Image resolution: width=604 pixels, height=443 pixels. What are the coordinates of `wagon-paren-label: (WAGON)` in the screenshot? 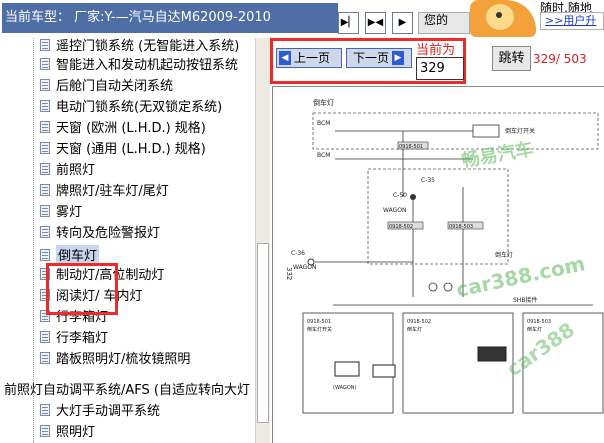 It's located at (345, 388).